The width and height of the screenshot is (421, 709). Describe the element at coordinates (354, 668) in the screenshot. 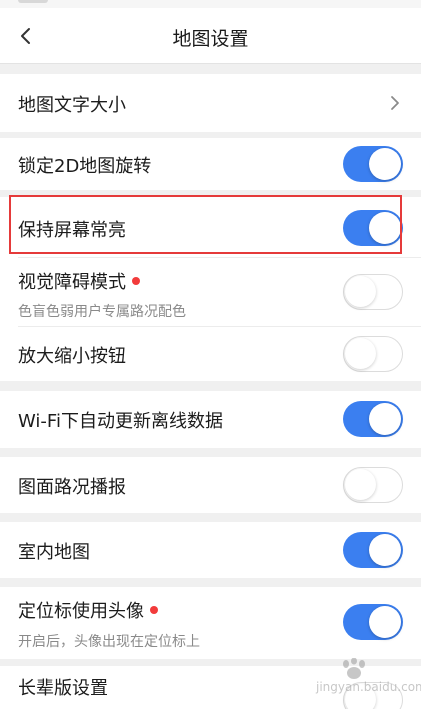

I see `paw-icon` at that location.